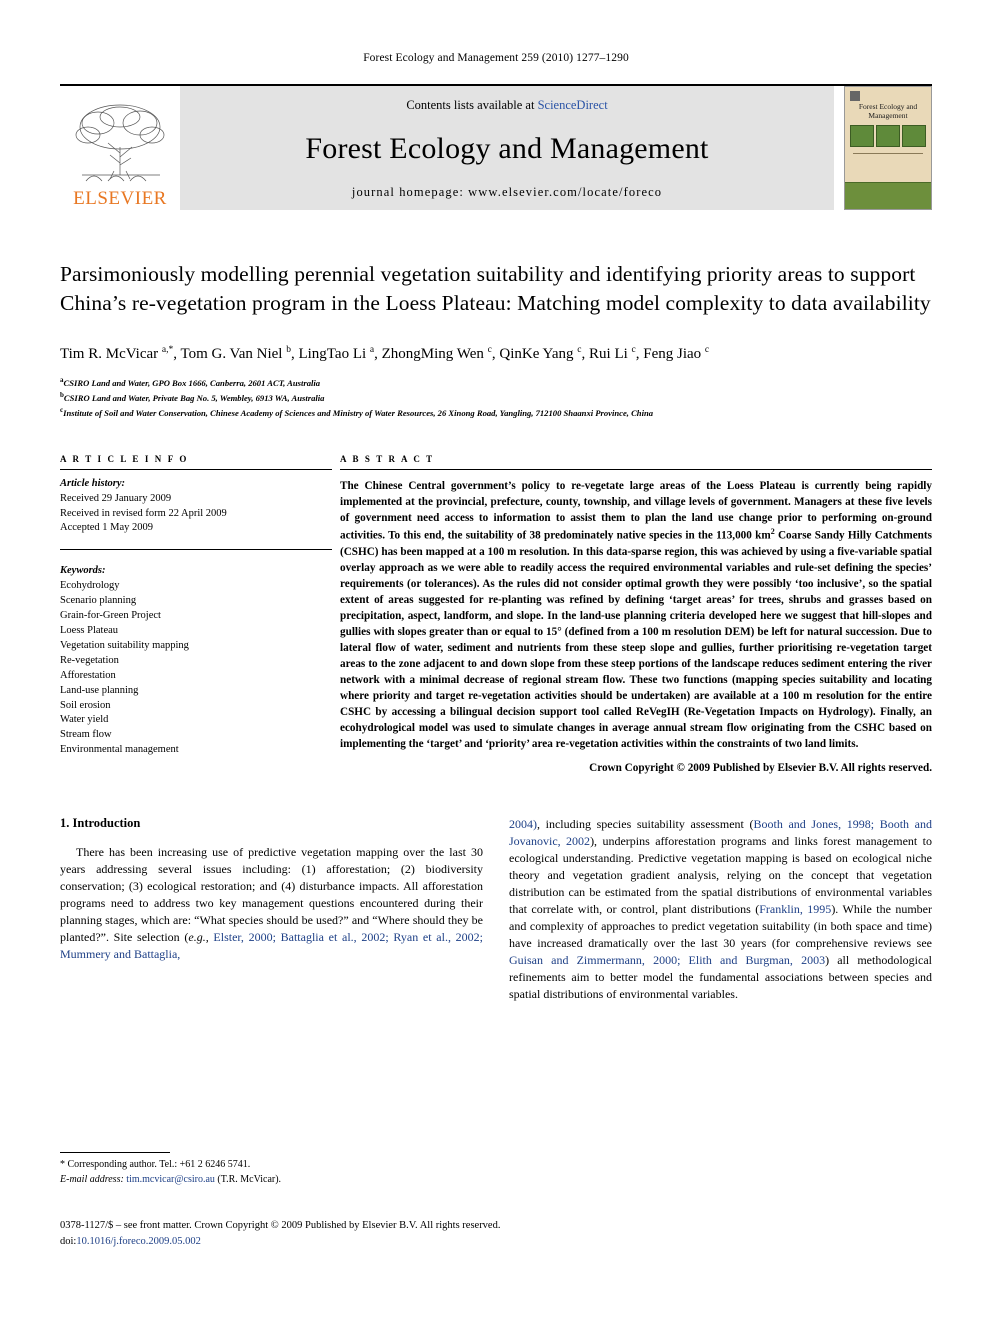  What do you see at coordinates (89, 660) in the screenshot?
I see `keyword-item: Re-vegetation` at bounding box center [89, 660].